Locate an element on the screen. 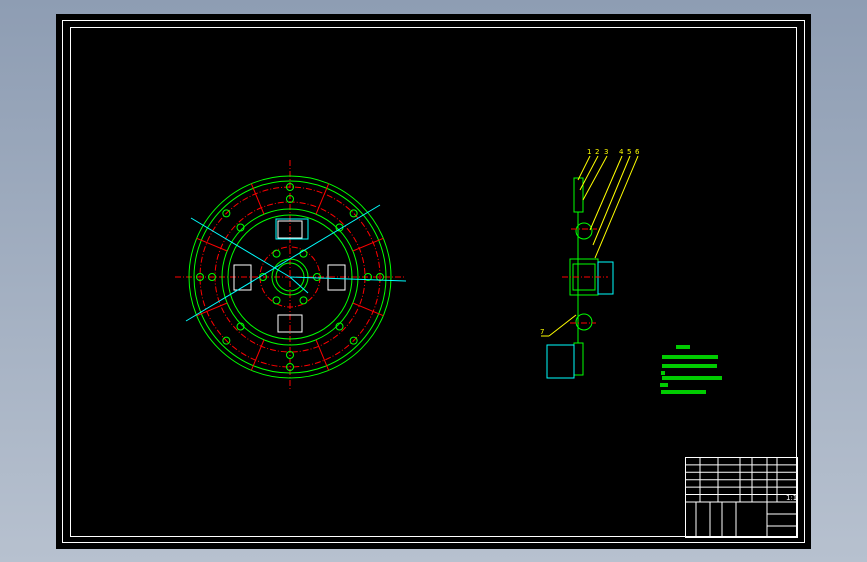  balloon-label: 4 is located at coordinates (621, 152).